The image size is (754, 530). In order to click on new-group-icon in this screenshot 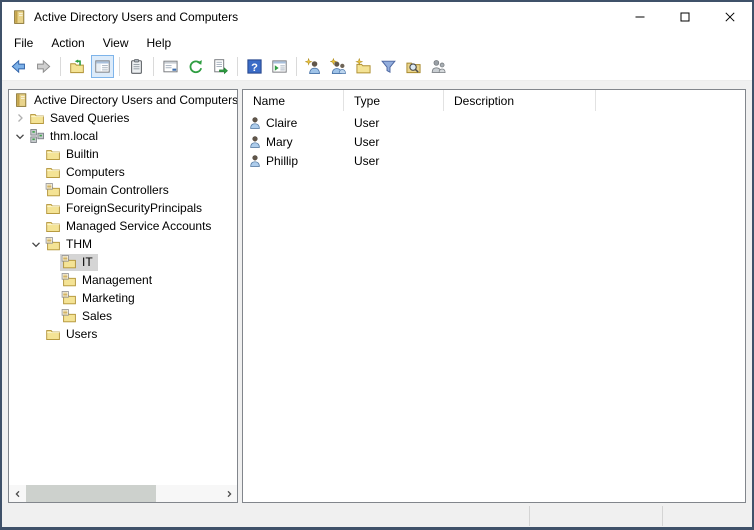, I will do `click(338, 66)`.